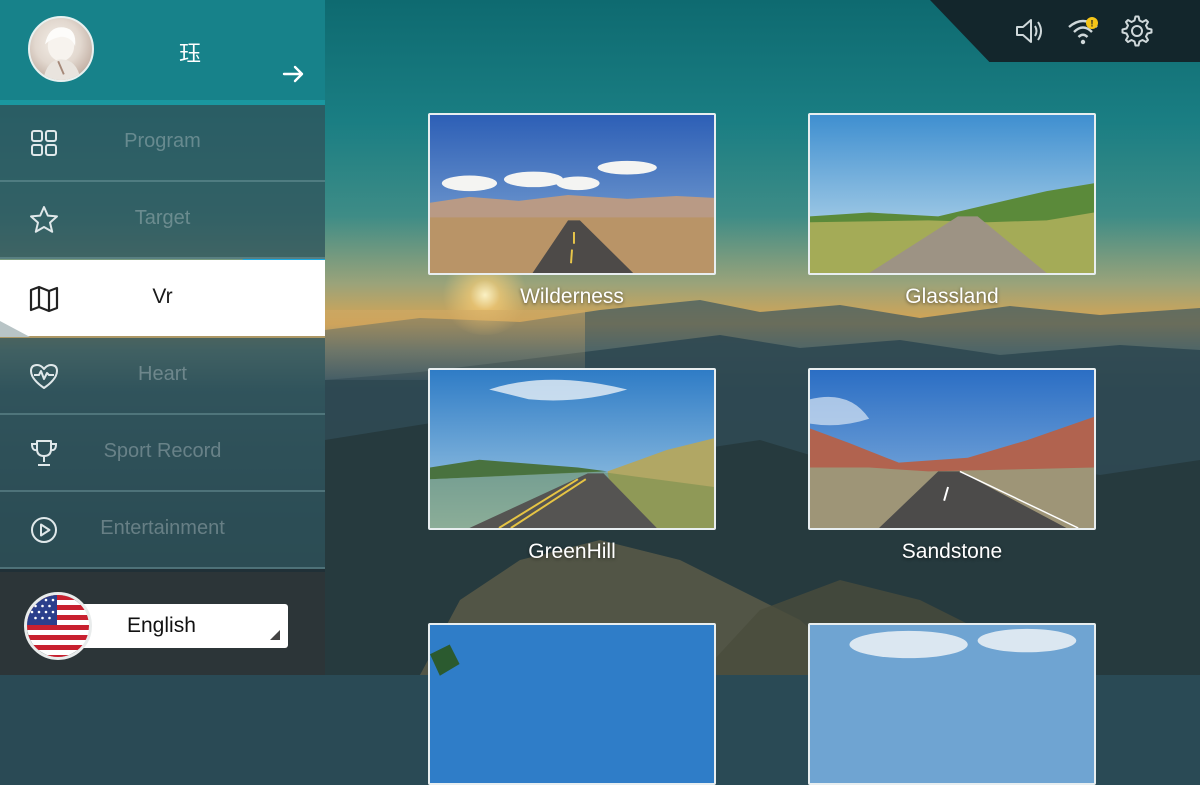 The image size is (1200, 785). I want to click on vr-video-title: Sandstone, so click(952, 551).